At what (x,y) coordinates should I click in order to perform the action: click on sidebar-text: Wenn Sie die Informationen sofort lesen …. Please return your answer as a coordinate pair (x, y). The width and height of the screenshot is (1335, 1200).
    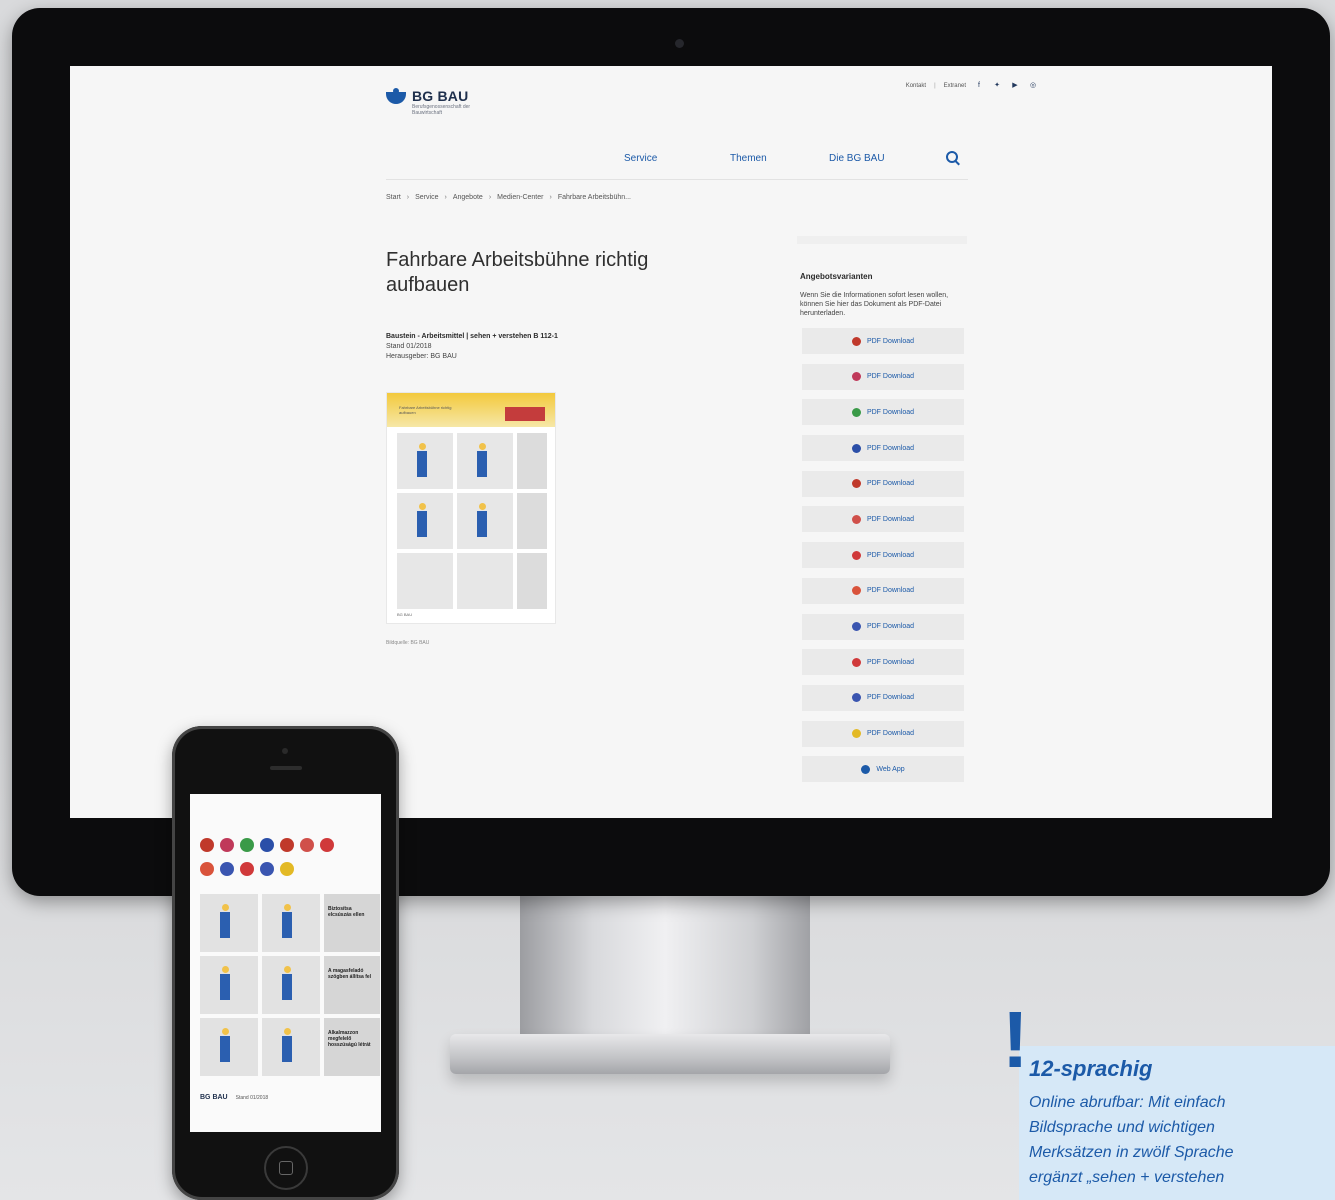
    Looking at the image, I should click on (874, 304).